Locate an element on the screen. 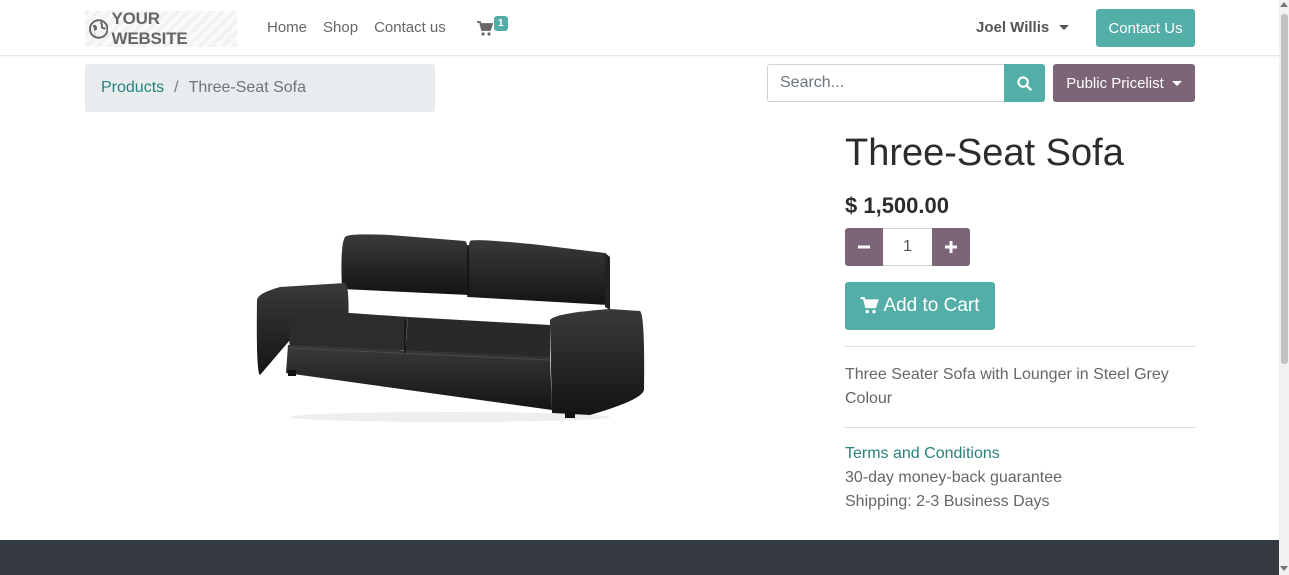  search-button is located at coordinates (1024, 83).